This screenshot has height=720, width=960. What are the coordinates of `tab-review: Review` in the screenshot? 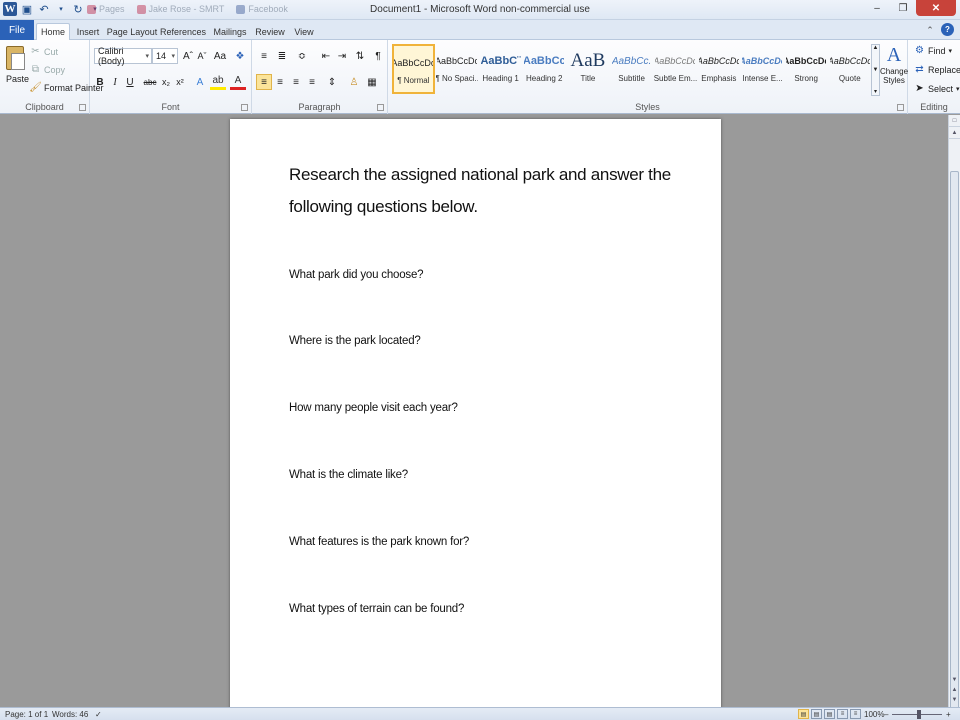 It's located at (270, 31).